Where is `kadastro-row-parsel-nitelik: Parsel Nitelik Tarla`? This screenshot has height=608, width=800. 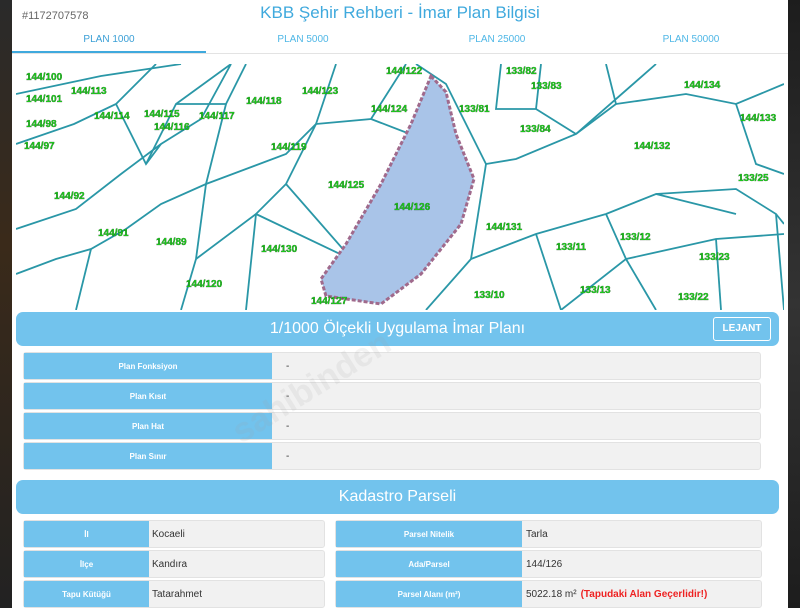 kadastro-row-parsel-nitelik: Parsel Nitelik Tarla is located at coordinates (548, 534).